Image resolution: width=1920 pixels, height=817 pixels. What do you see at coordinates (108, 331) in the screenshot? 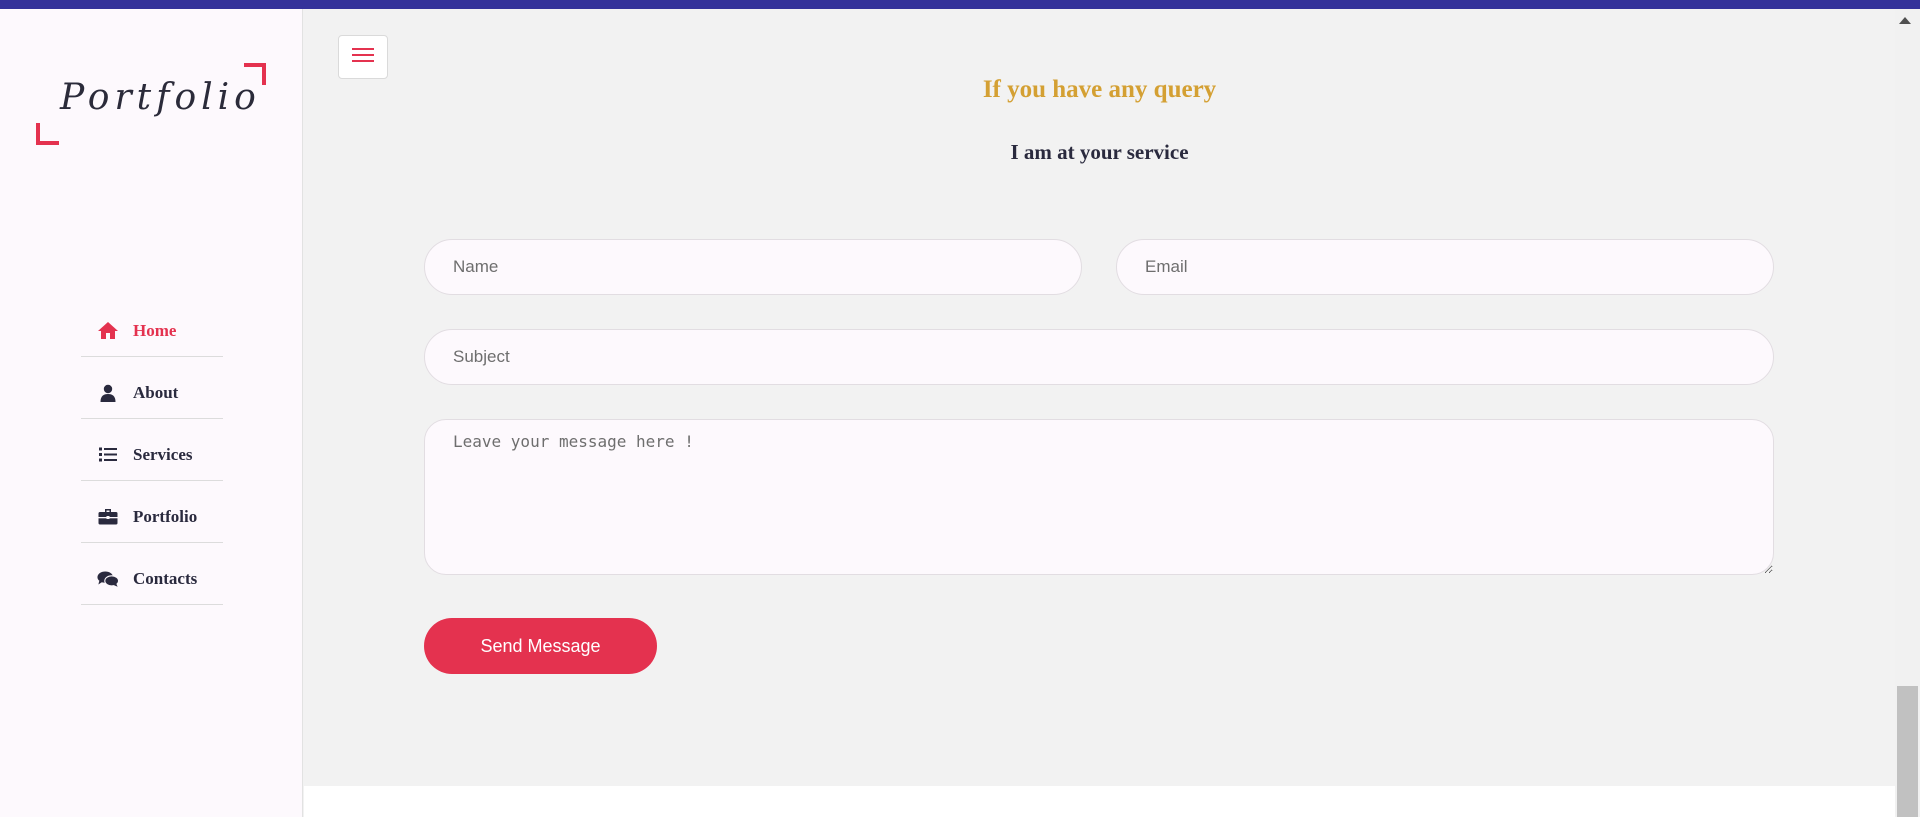
I see `home-icon` at bounding box center [108, 331].